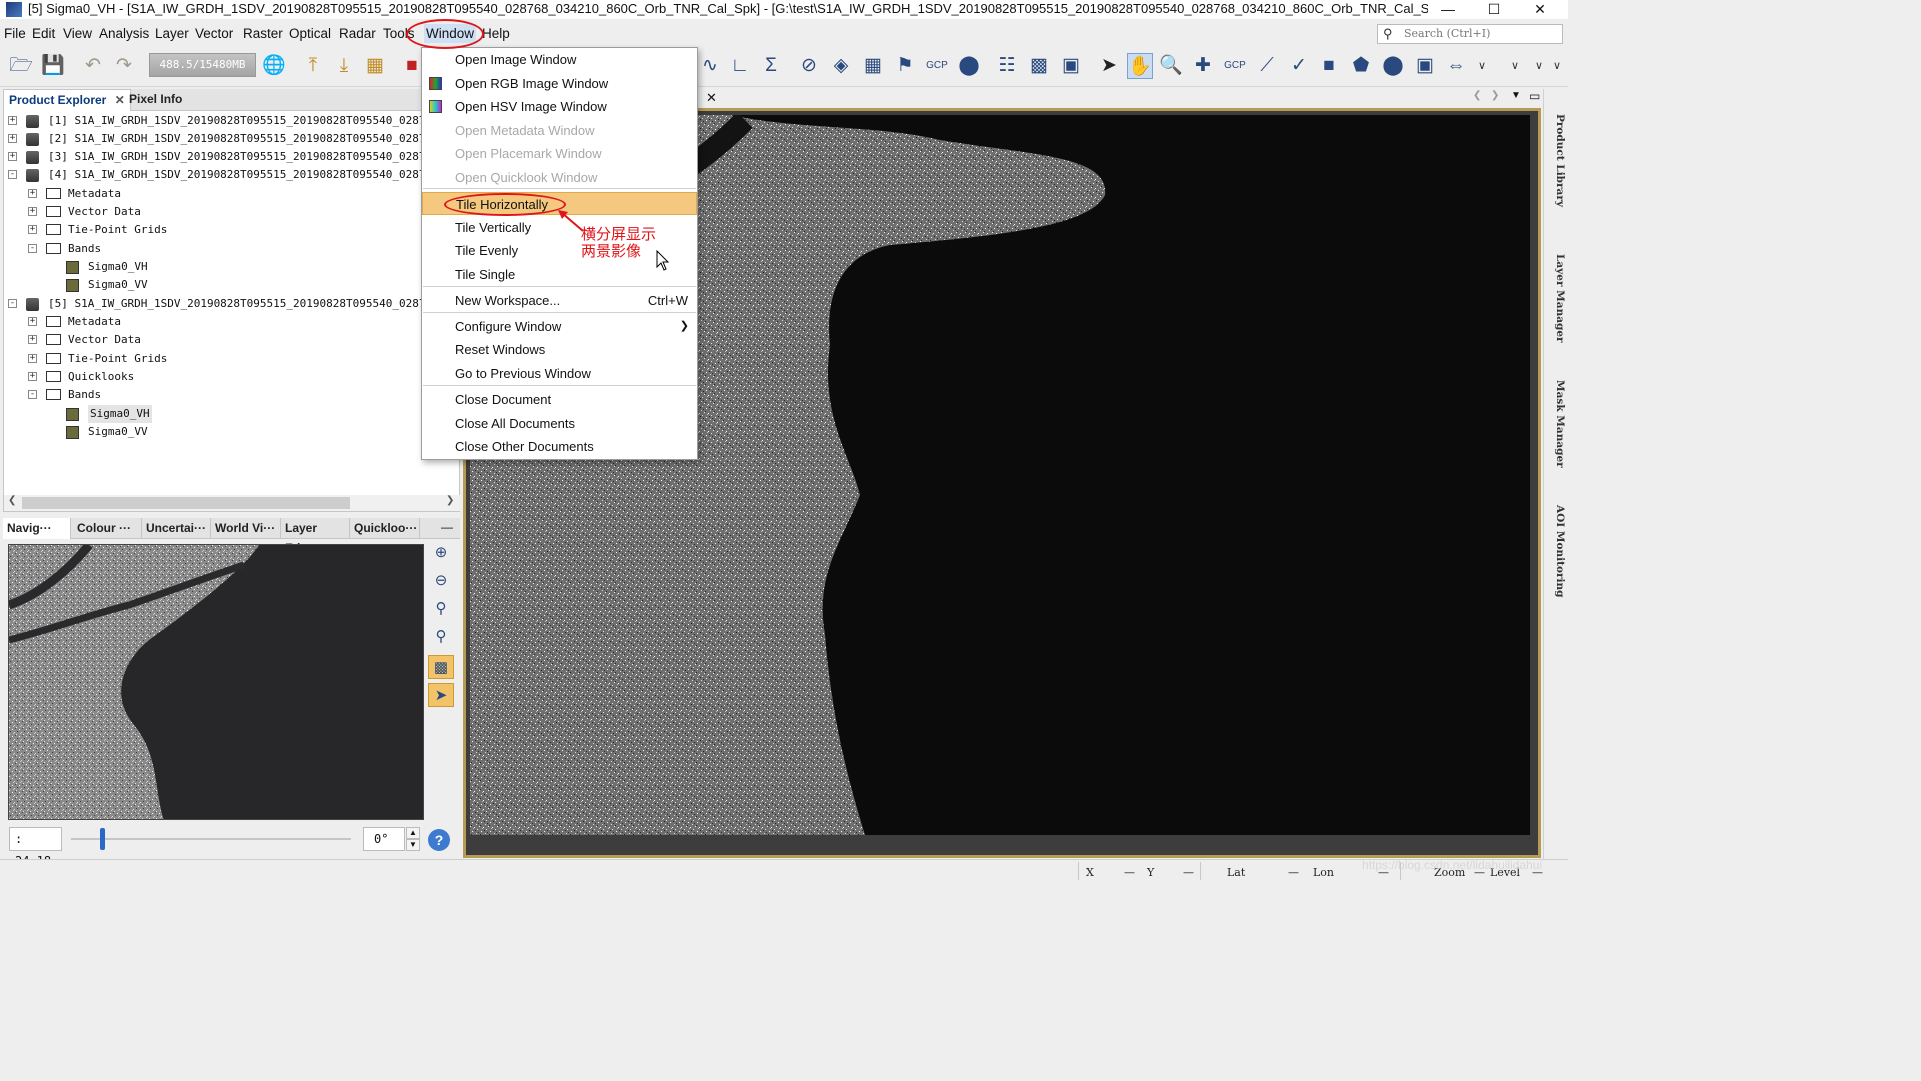 The image size is (1921, 1081). I want to click on help-icon: ?, so click(439, 840).